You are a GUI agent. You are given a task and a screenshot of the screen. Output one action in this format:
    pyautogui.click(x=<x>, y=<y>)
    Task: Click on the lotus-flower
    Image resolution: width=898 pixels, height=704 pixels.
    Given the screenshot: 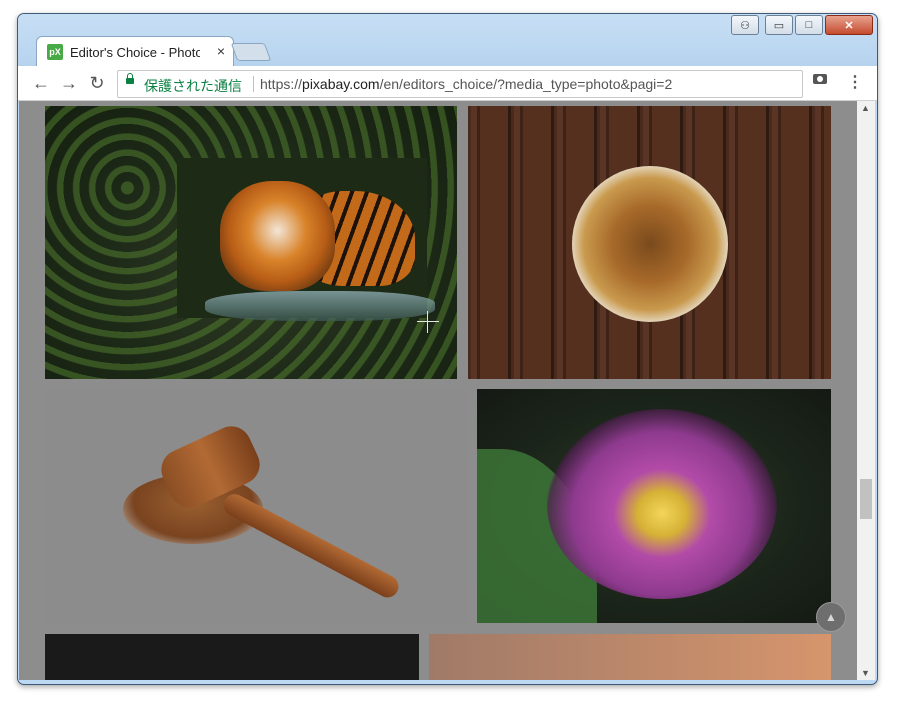 What is the action you would take?
    pyautogui.click(x=662, y=504)
    